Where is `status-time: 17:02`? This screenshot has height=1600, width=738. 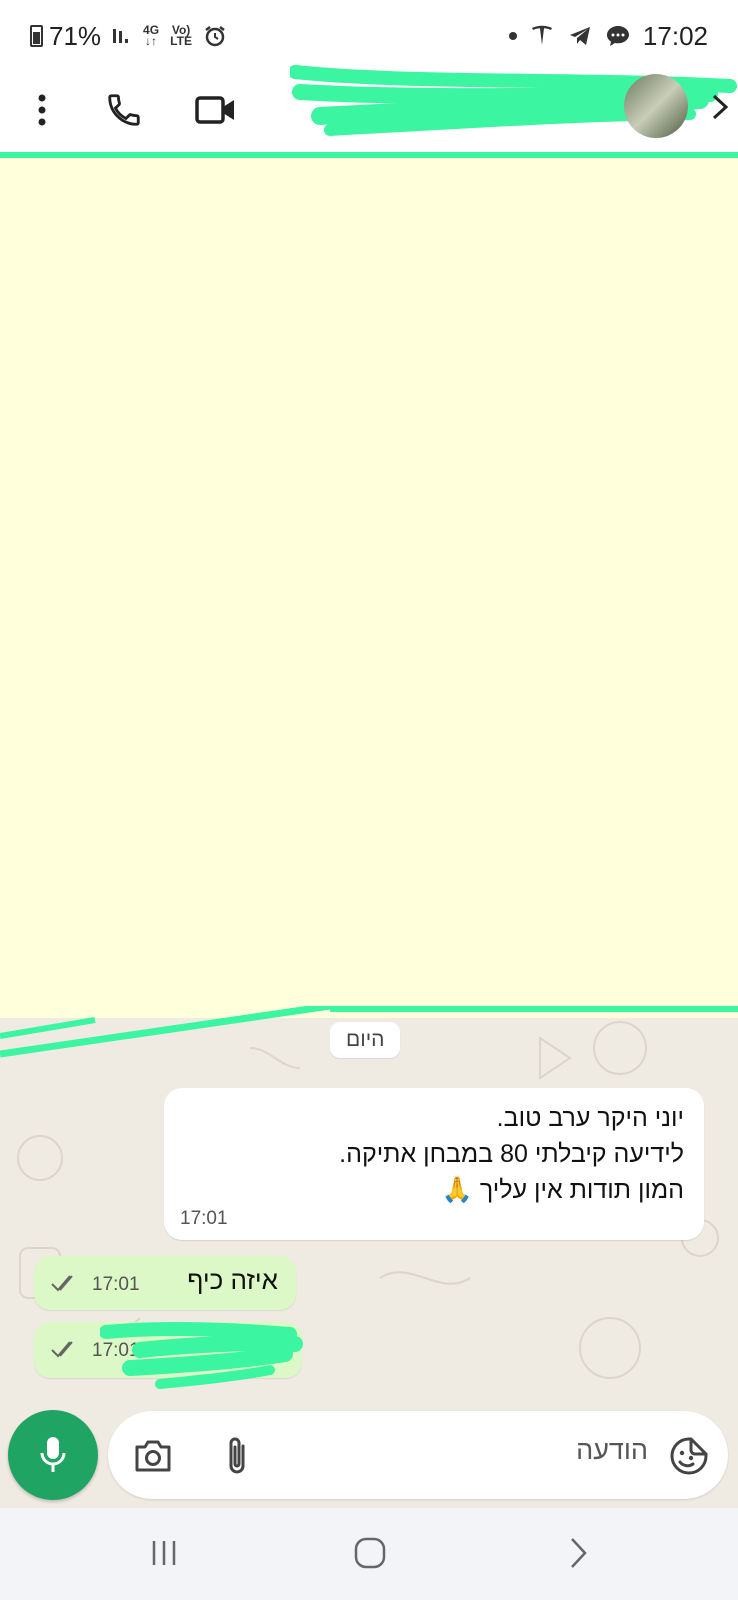 status-time: 17:02 is located at coordinates (675, 35).